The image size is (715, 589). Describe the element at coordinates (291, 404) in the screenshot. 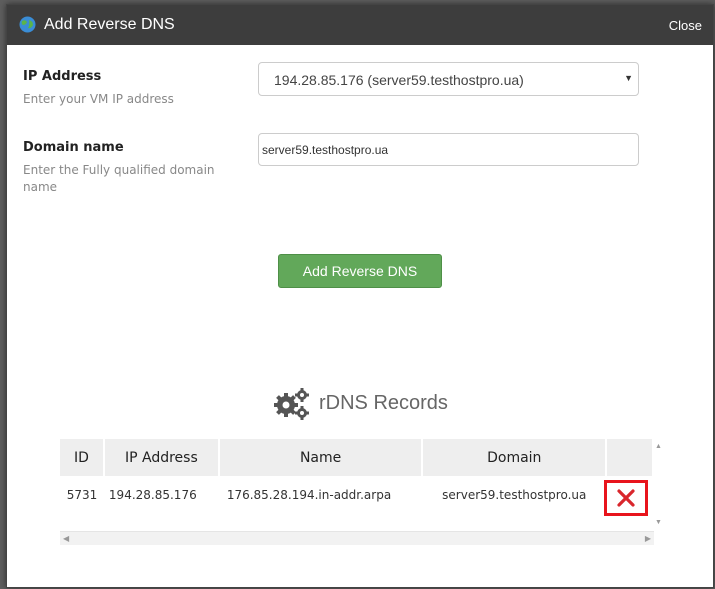

I see `gears-icon` at that location.